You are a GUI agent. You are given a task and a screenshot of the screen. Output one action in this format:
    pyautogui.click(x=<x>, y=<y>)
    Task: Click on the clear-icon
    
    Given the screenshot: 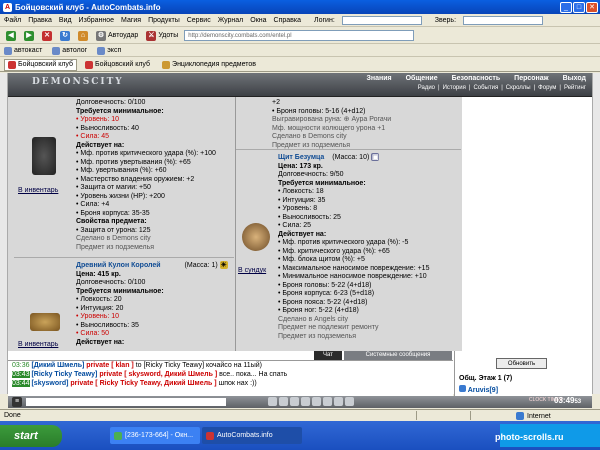 What is the action you would take?
    pyautogui.click(x=283, y=401)
    